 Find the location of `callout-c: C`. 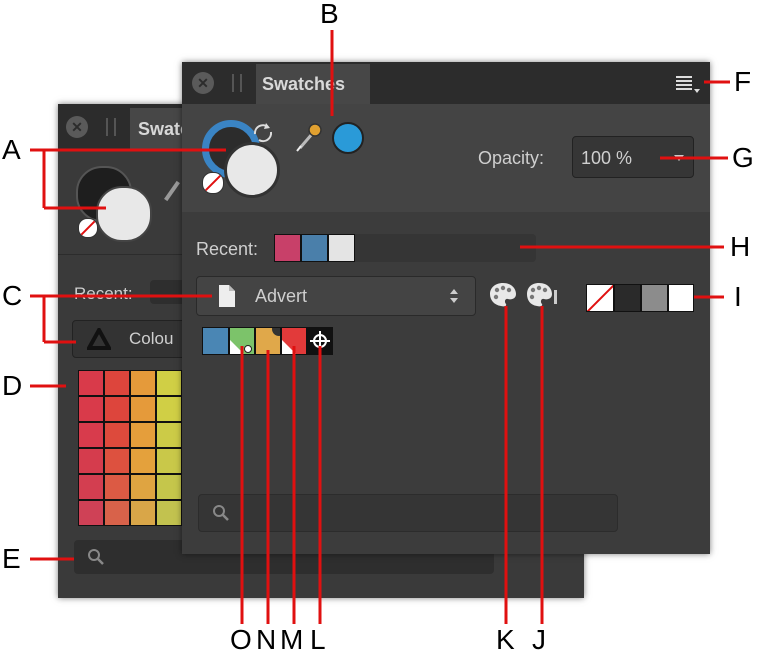

callout-c: C is located at coordinates (12, 295).